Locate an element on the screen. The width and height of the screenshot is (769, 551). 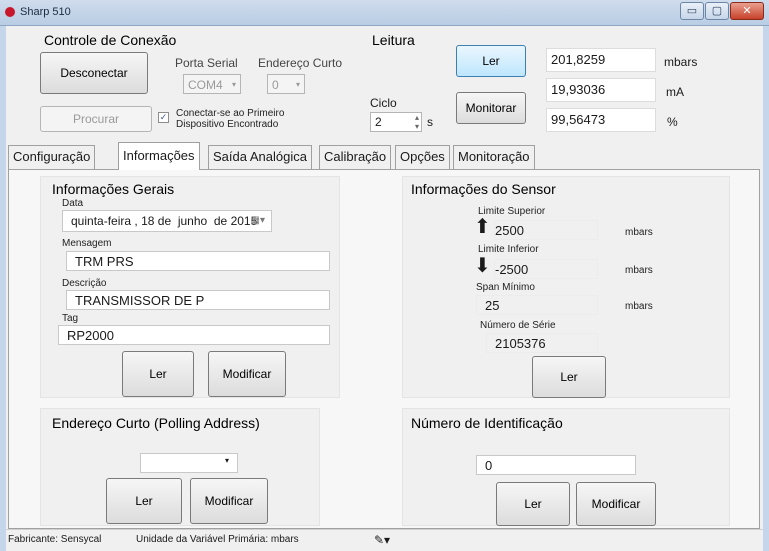
polling-read-button: Ler is located at coordinates (144, 501).